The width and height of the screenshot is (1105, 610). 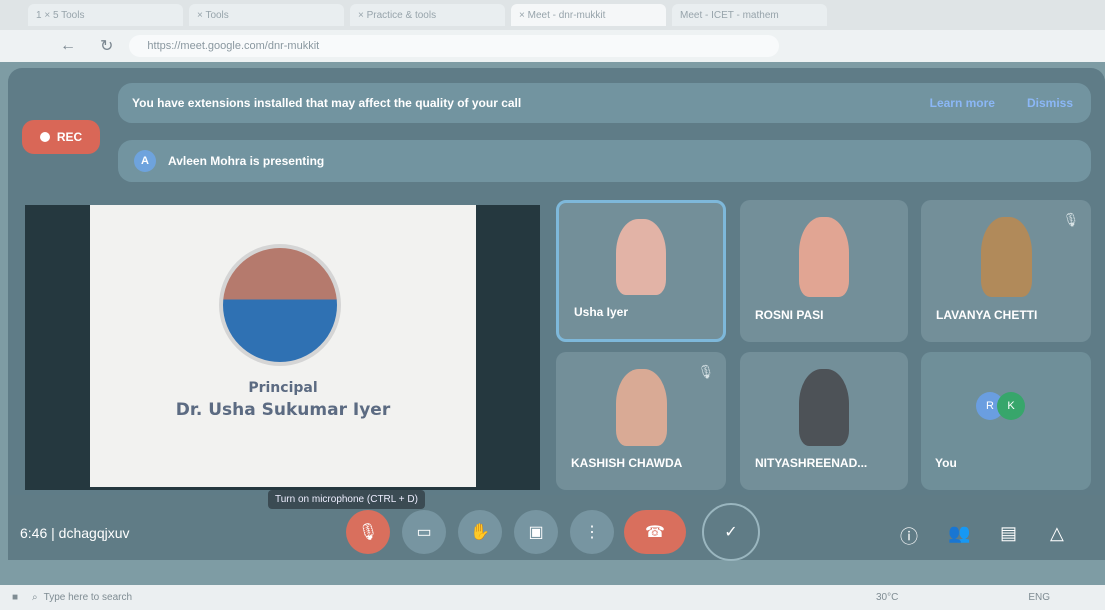 I want to click on browser-tab: × Tools, so click(x=266, y=15).